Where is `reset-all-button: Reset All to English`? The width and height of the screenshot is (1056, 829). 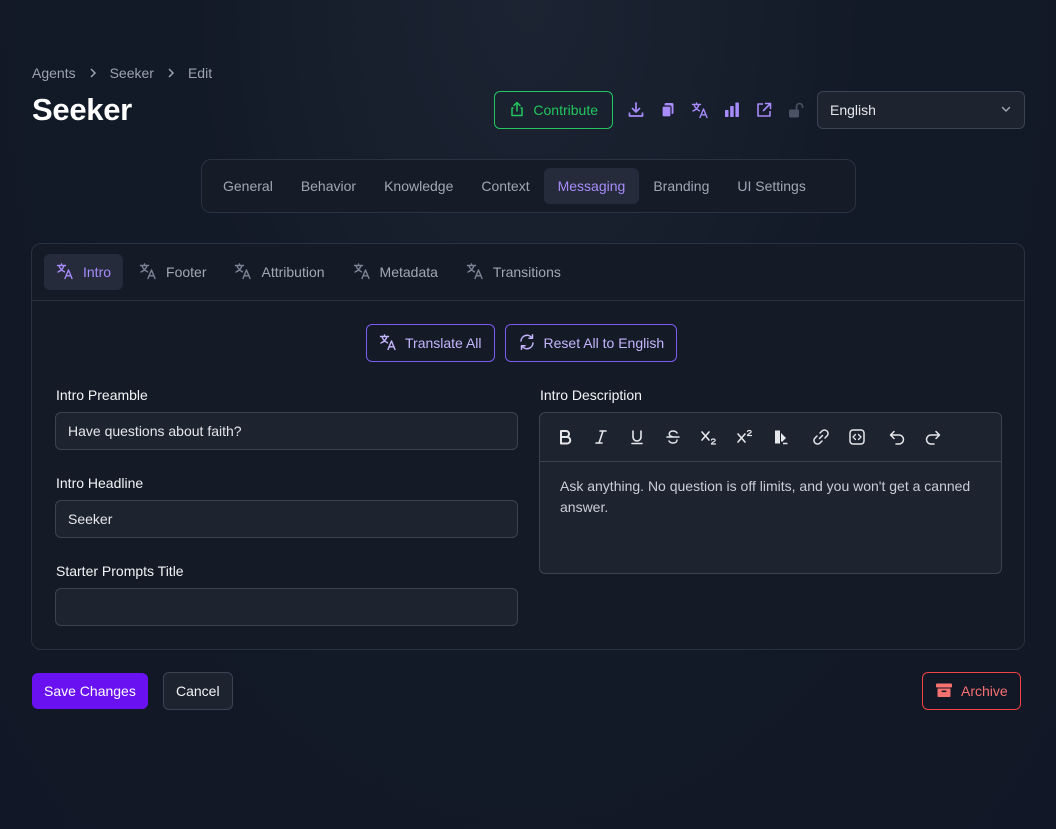 reset-all-button: Reset All to English is located at coordinates (591, 343).